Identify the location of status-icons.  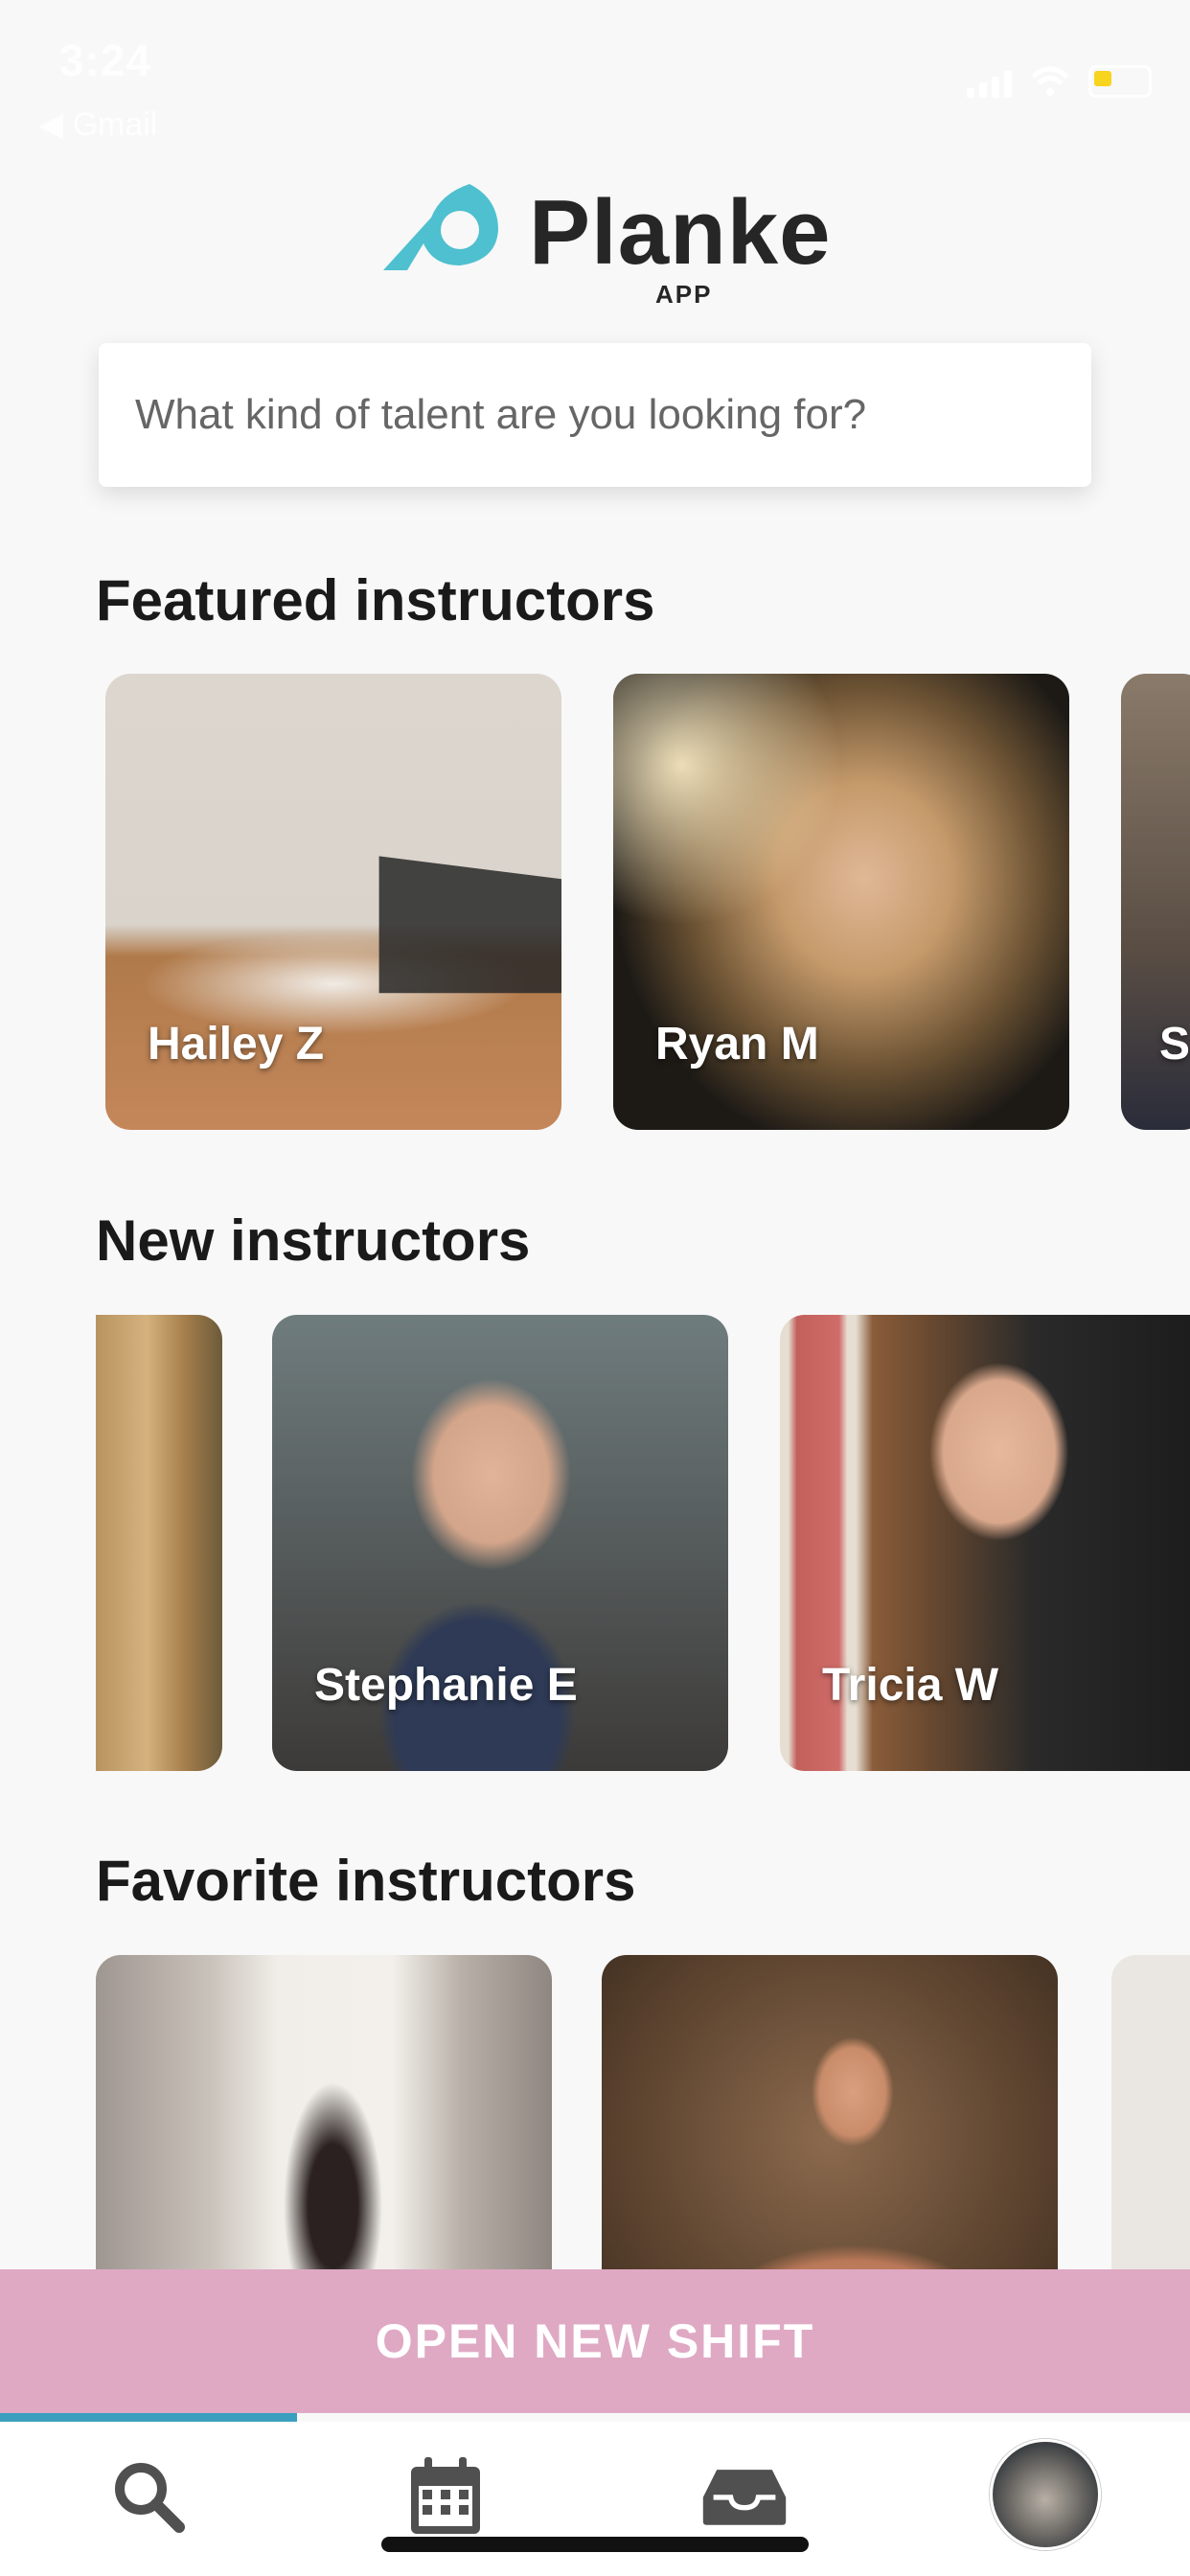
(1060, 81).